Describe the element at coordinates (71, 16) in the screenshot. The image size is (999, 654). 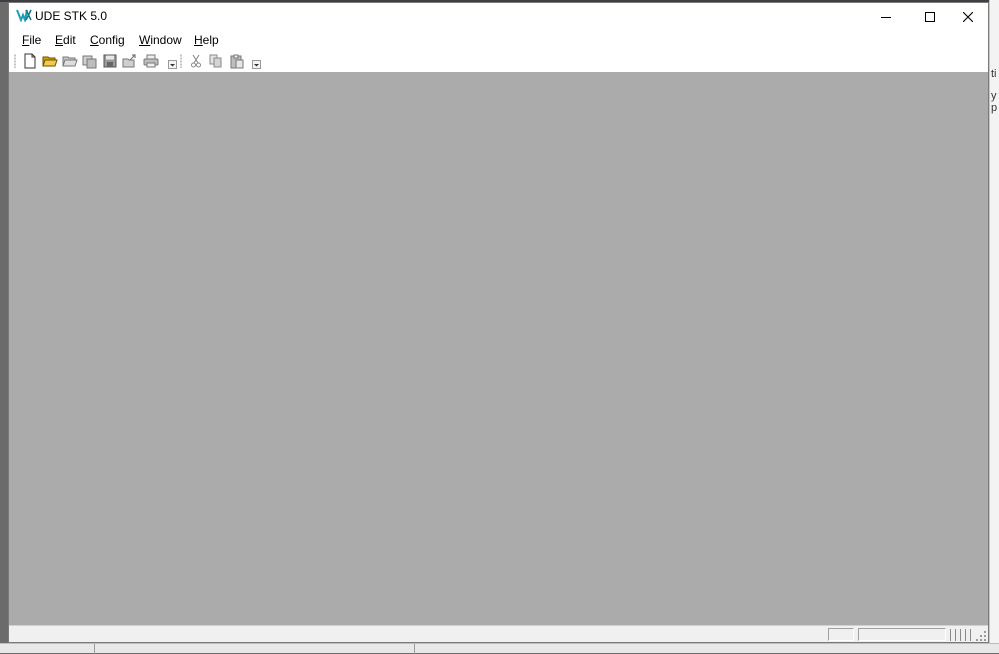
I see `window-title: UDE STK 5.0` at that location.